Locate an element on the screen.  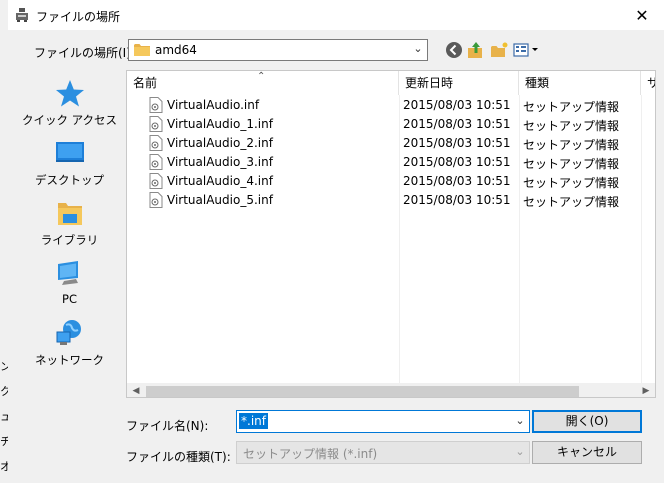
file-name: VirtualAudio_4.inf is located at coordinates (220, 181).